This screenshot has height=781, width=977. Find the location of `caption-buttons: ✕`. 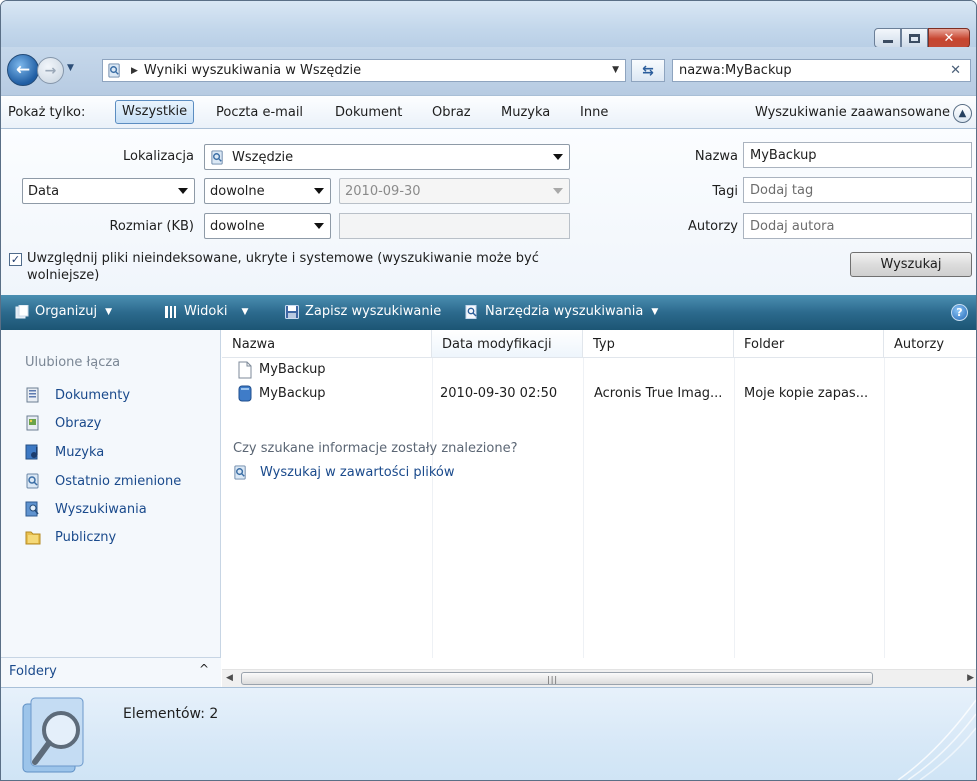

caption-buttons: ✕ is located at coordinates (922, 38).